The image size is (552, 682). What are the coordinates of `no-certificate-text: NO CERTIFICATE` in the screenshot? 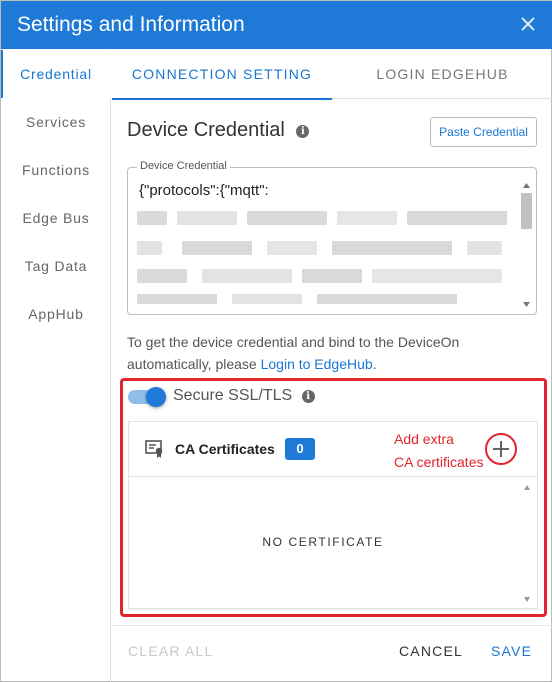 It's located at (323, 542).